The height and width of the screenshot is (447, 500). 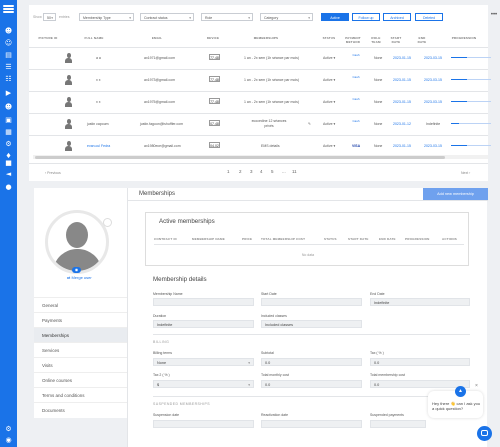 I want to click on tax-field: 0.0, so click(x=420, y=362).